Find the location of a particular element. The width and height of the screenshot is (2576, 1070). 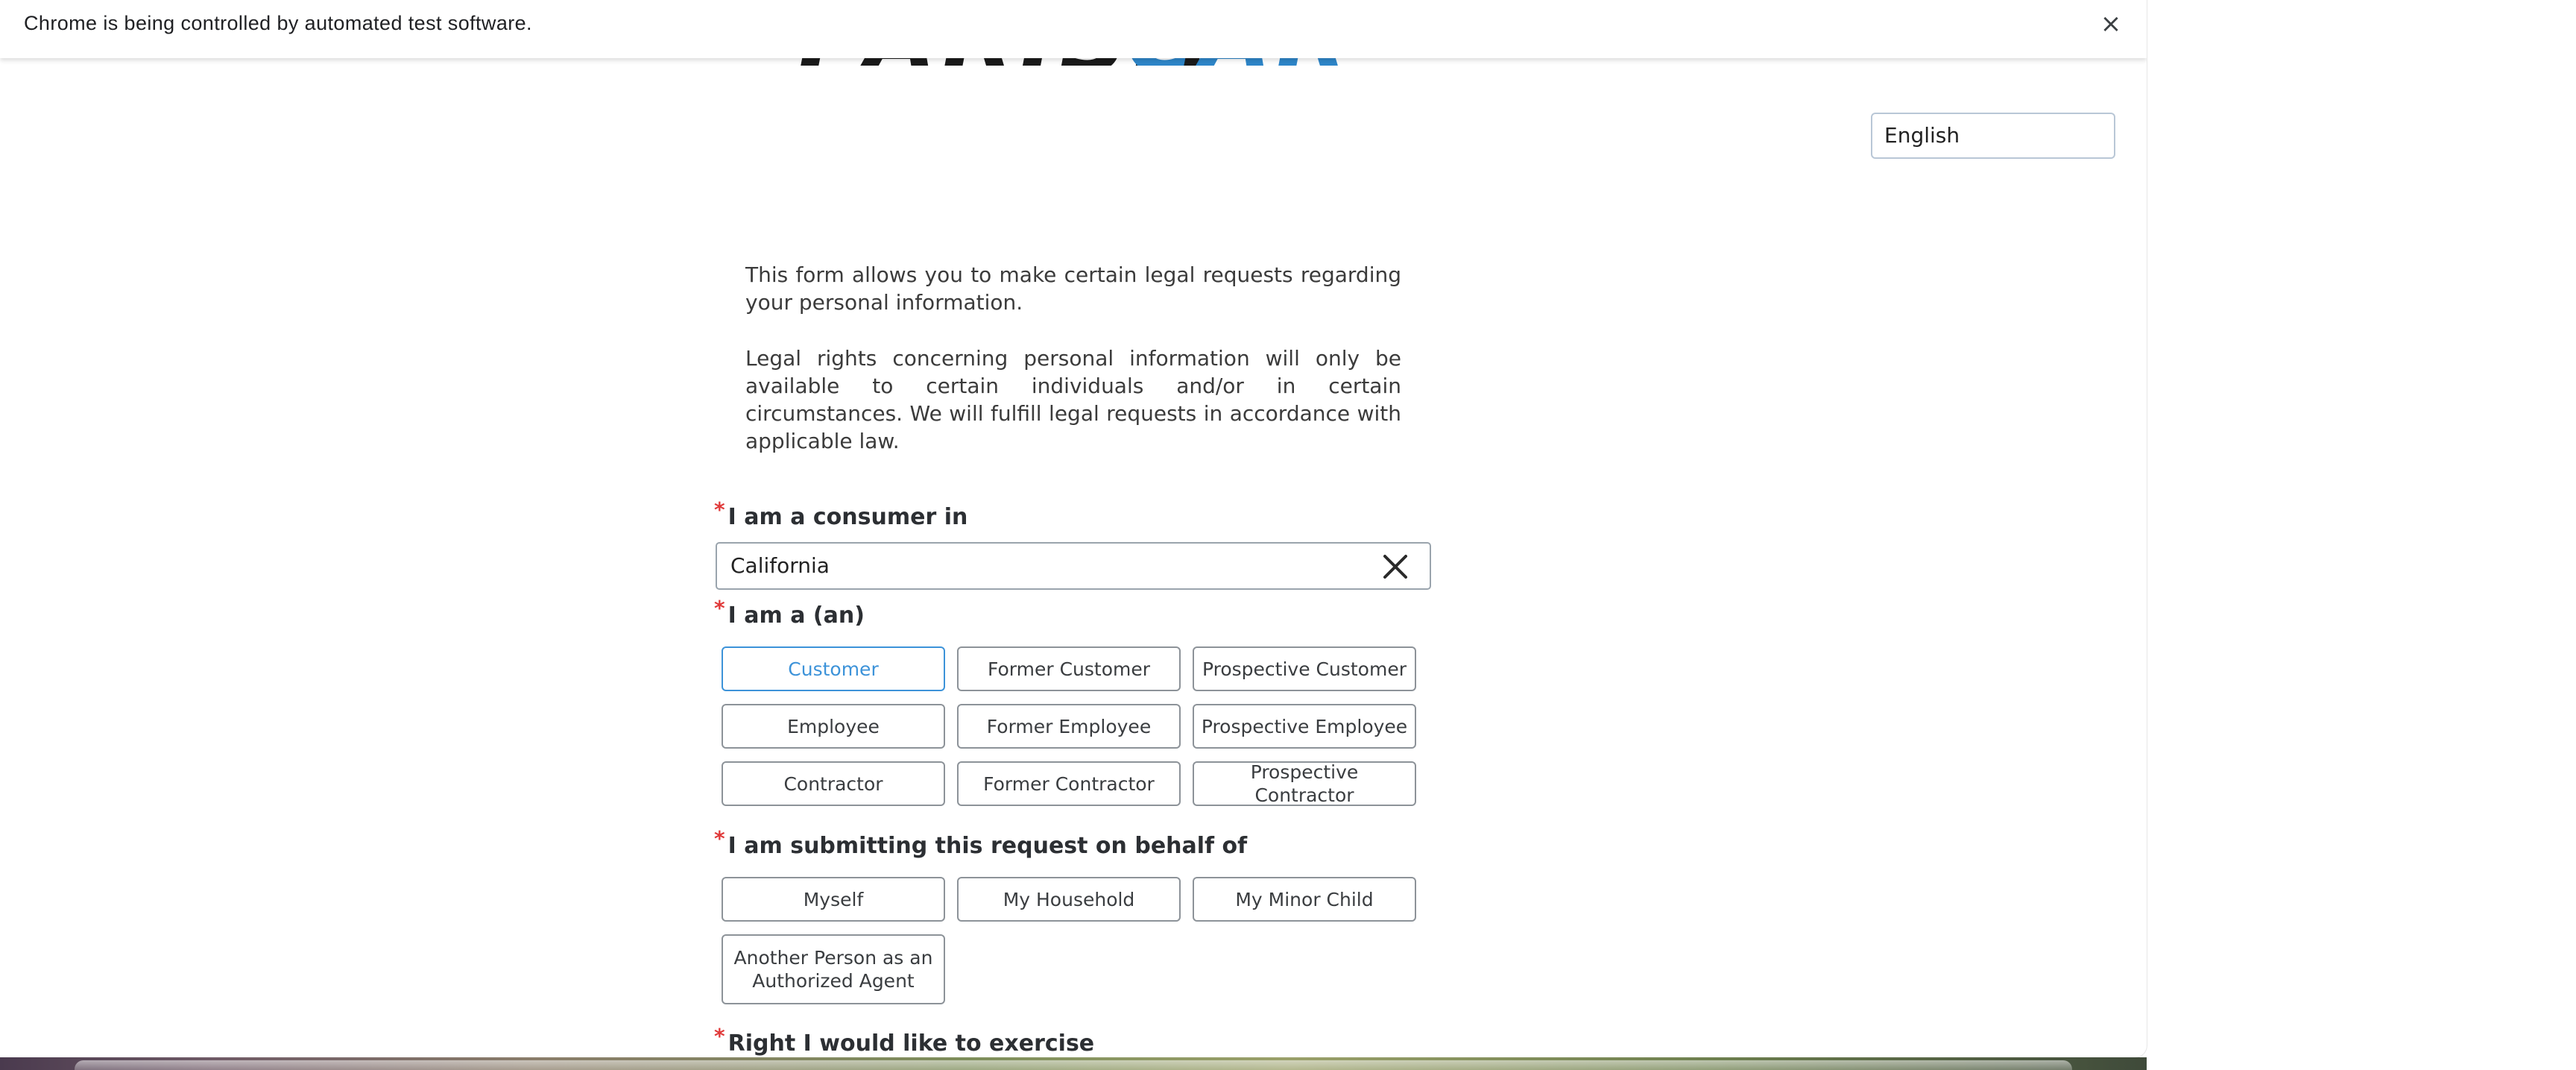

i-am-a-label-text: I am a (an) is located at coordinates (796, 615).